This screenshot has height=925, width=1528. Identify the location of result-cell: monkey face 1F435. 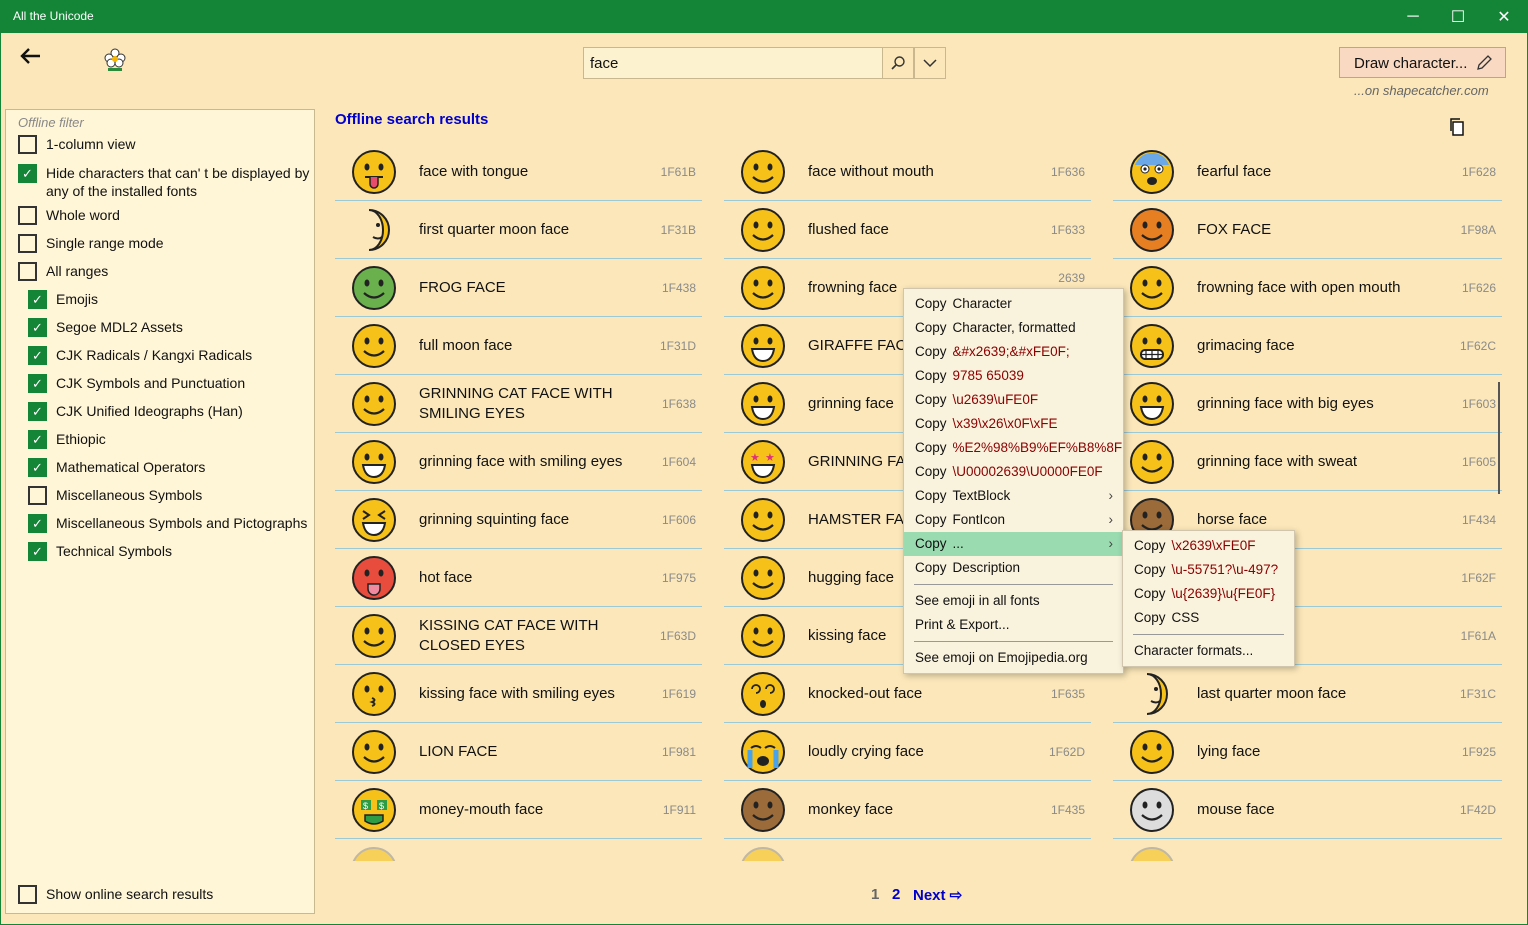
(907, 810).